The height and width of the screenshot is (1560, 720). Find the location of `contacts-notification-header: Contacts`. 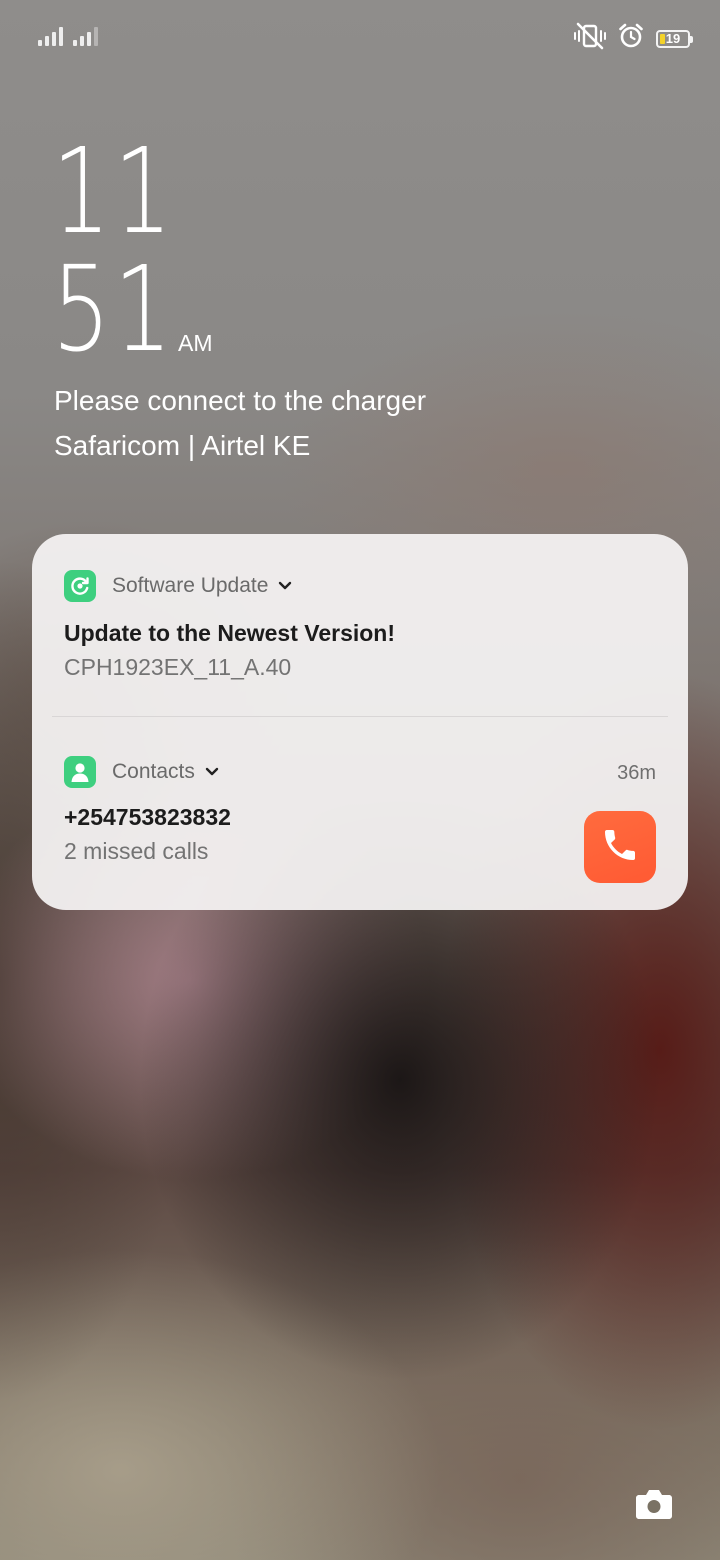

contacts-notification-header: Contacts is located at coordinates (141, 772).